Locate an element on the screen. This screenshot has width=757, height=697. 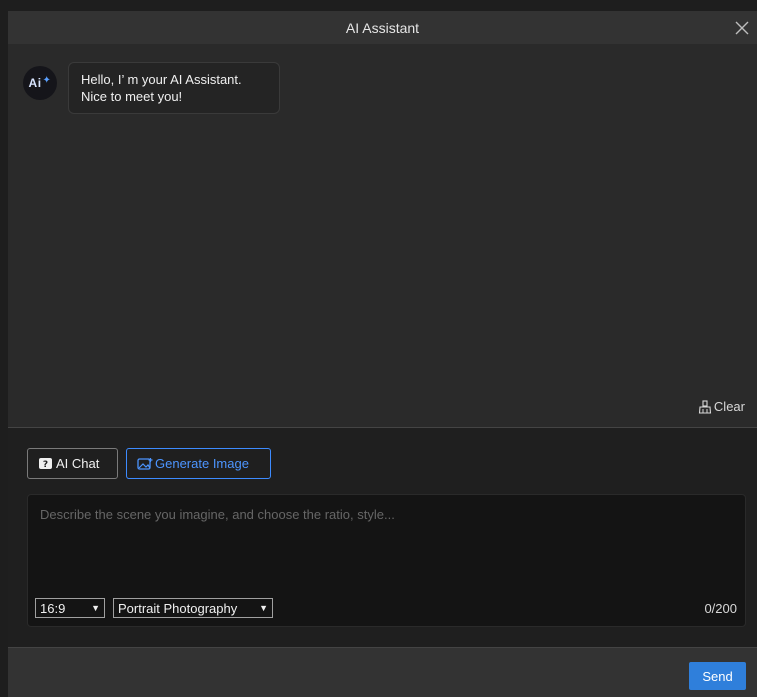
avatar-text: Ai is located at coordinates (35, 83).